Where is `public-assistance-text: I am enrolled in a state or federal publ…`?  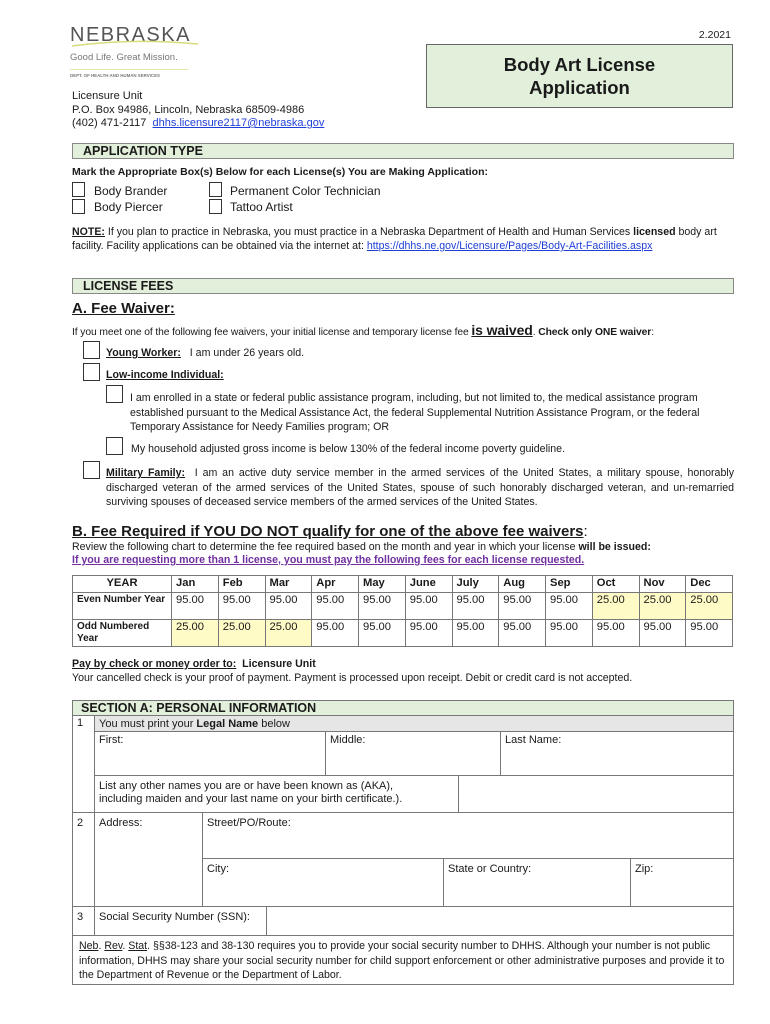
public-assistance-text: I am enrolled in a state or federal publ… is located at coordinates (415, 412).